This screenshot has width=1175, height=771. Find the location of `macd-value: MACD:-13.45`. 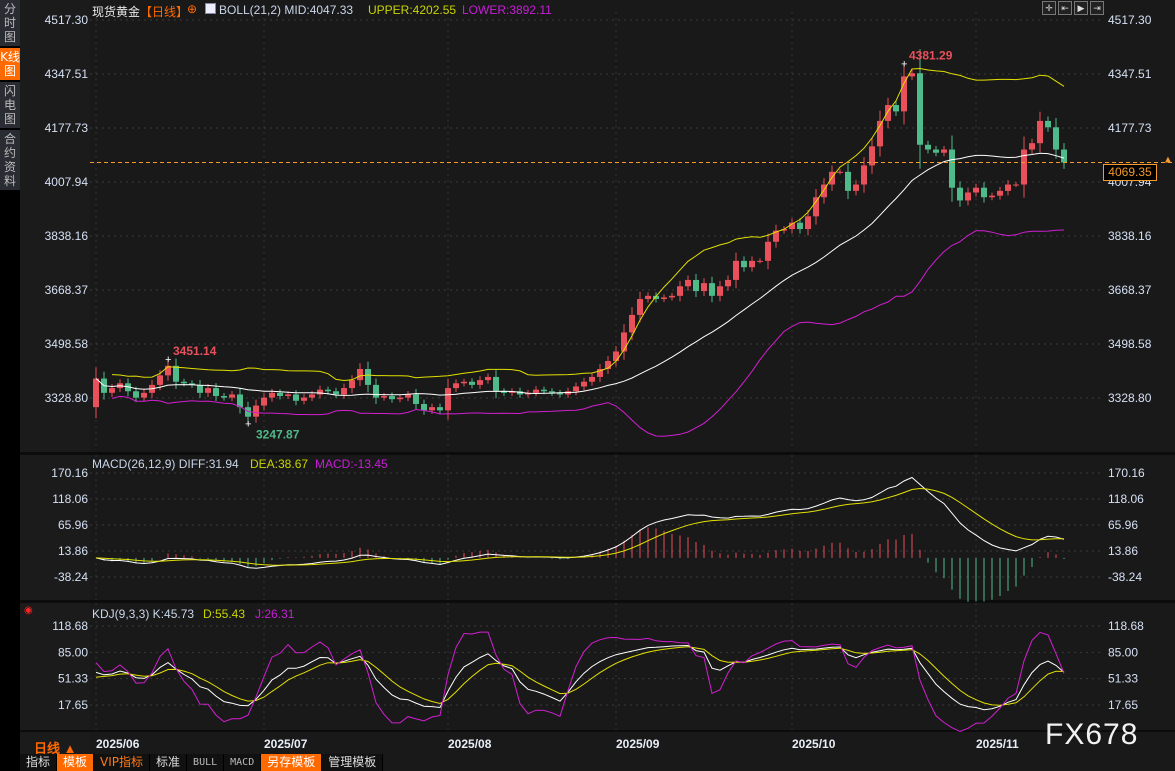

macd-value: MACD:-13.45 is located at coordinates (351, 464).